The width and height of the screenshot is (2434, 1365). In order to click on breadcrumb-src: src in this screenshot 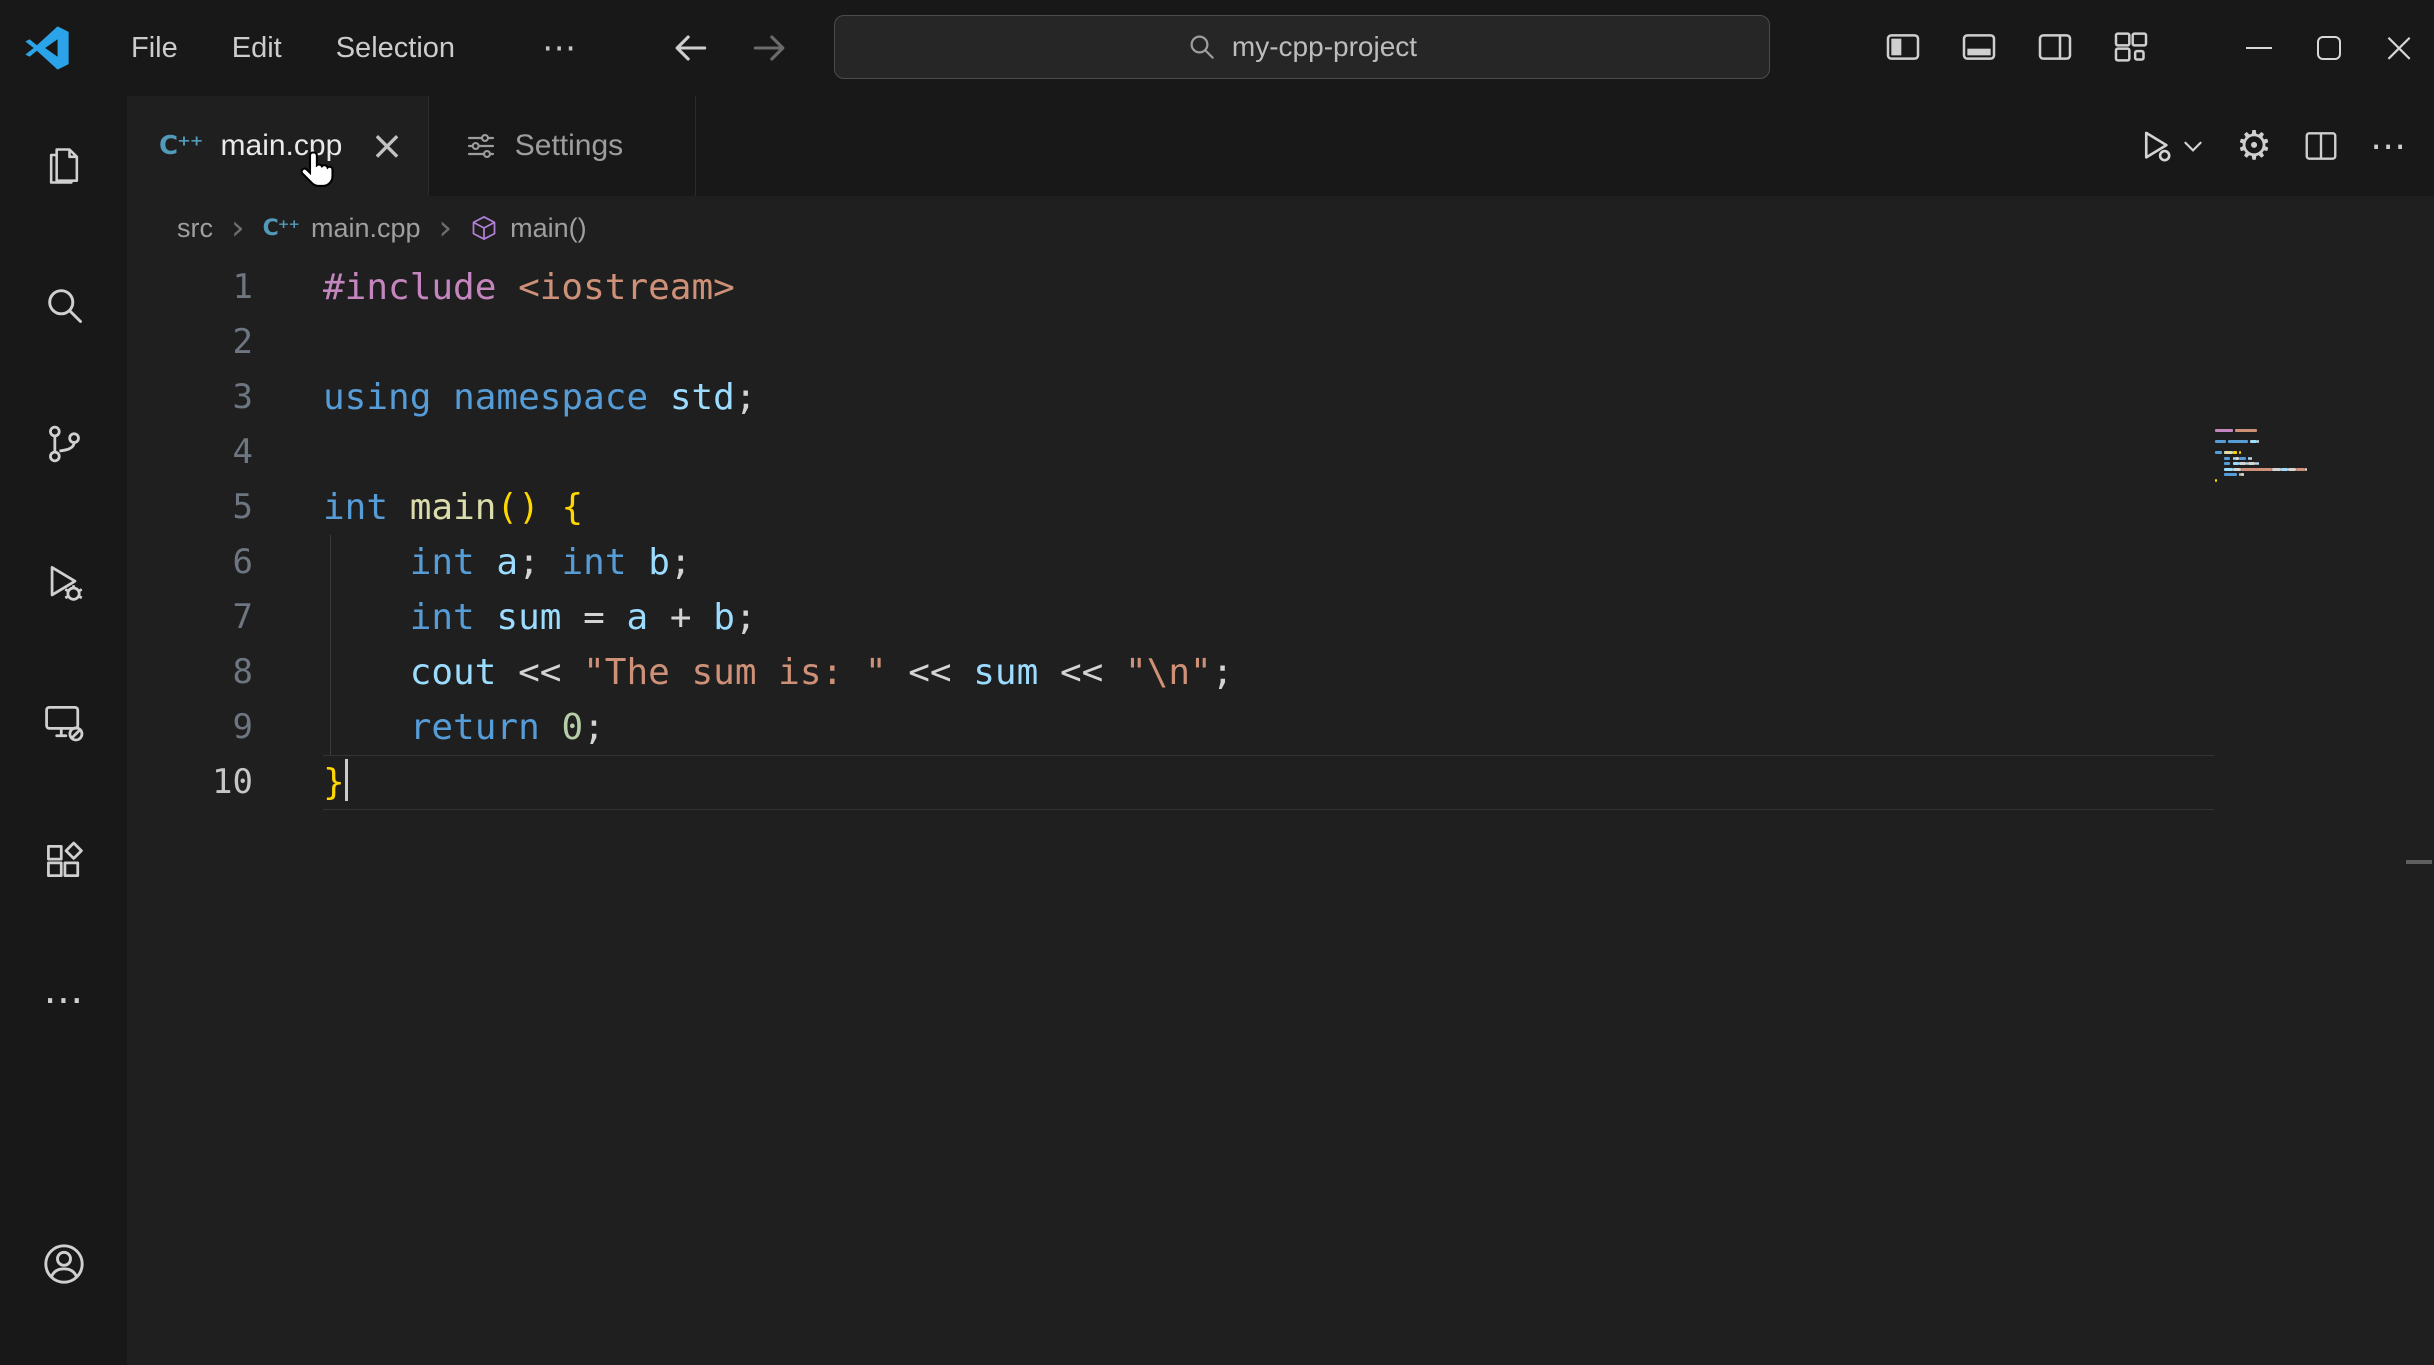, I will do `click(195, 228)`.